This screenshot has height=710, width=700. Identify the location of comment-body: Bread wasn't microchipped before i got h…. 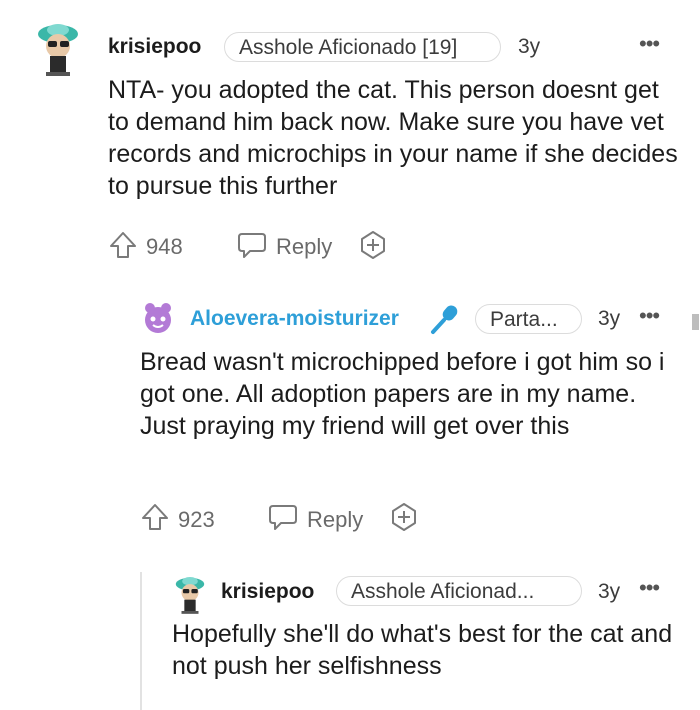
(402, 394).